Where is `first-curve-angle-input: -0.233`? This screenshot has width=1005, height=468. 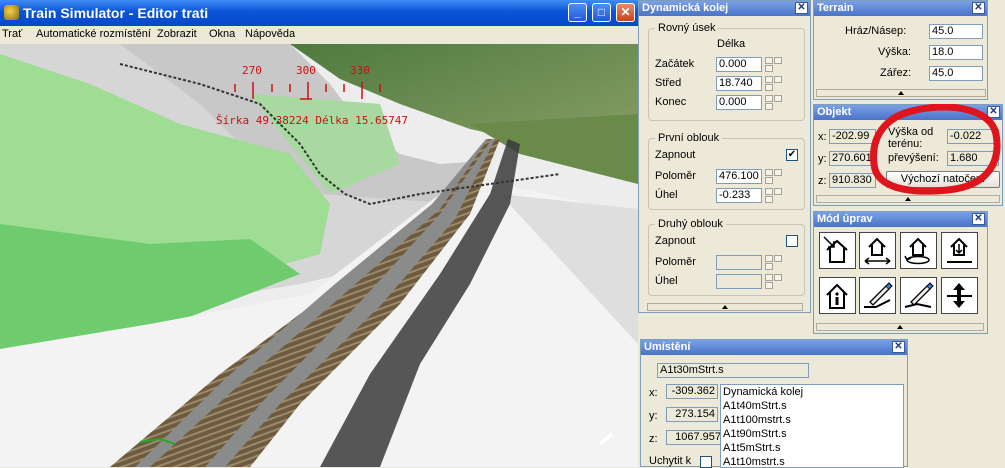 first-curve-angle-input: -0.233 is located at coordinates (739, 195).